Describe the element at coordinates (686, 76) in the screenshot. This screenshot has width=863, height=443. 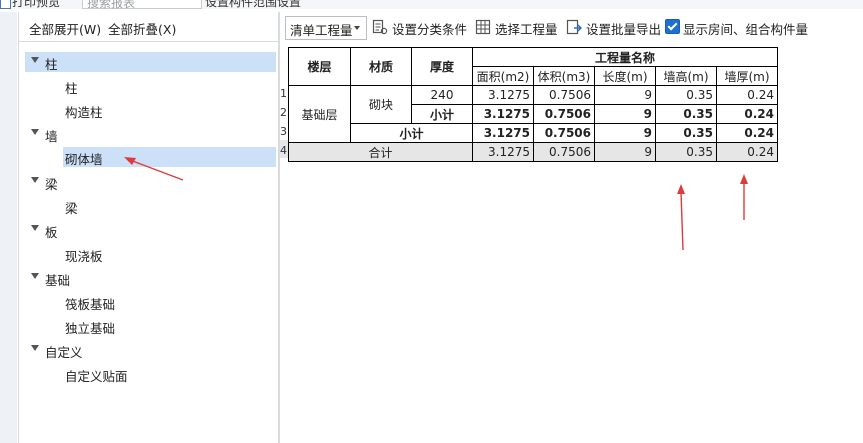
I see `header-wall-height: 墙高(m)` at that location.